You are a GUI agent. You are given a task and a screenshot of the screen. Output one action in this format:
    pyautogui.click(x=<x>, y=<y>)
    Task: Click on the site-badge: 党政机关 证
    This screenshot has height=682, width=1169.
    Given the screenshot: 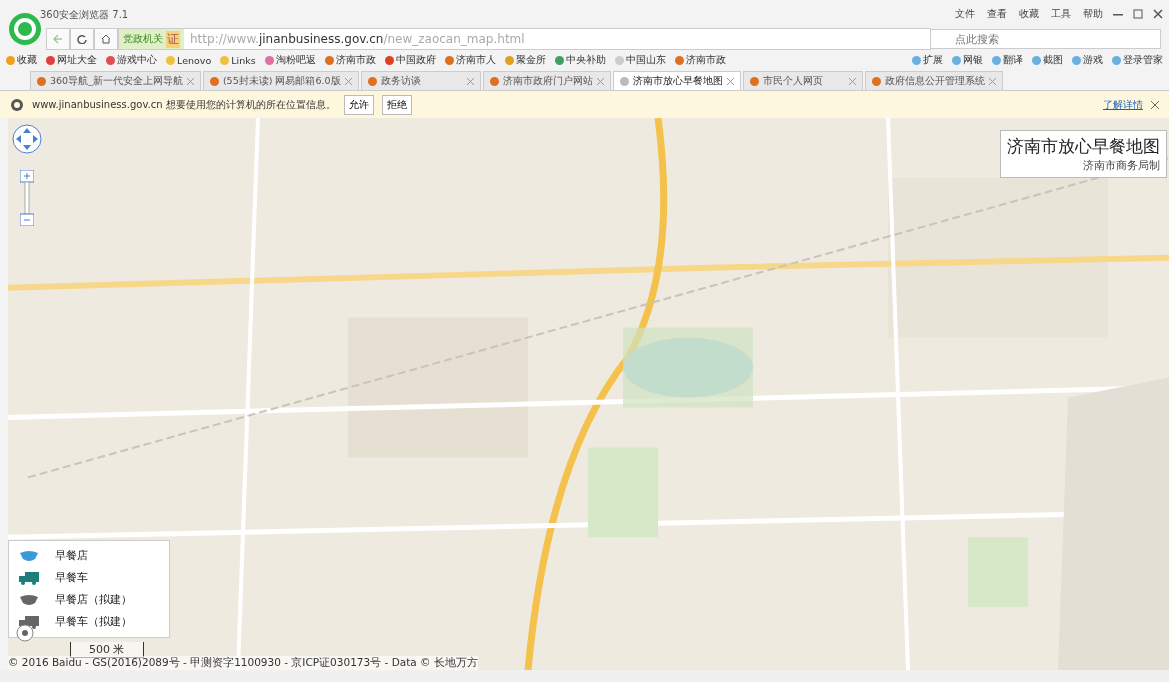 What is the action you would take?
    pyautogui.click(x=151, y=39)
    